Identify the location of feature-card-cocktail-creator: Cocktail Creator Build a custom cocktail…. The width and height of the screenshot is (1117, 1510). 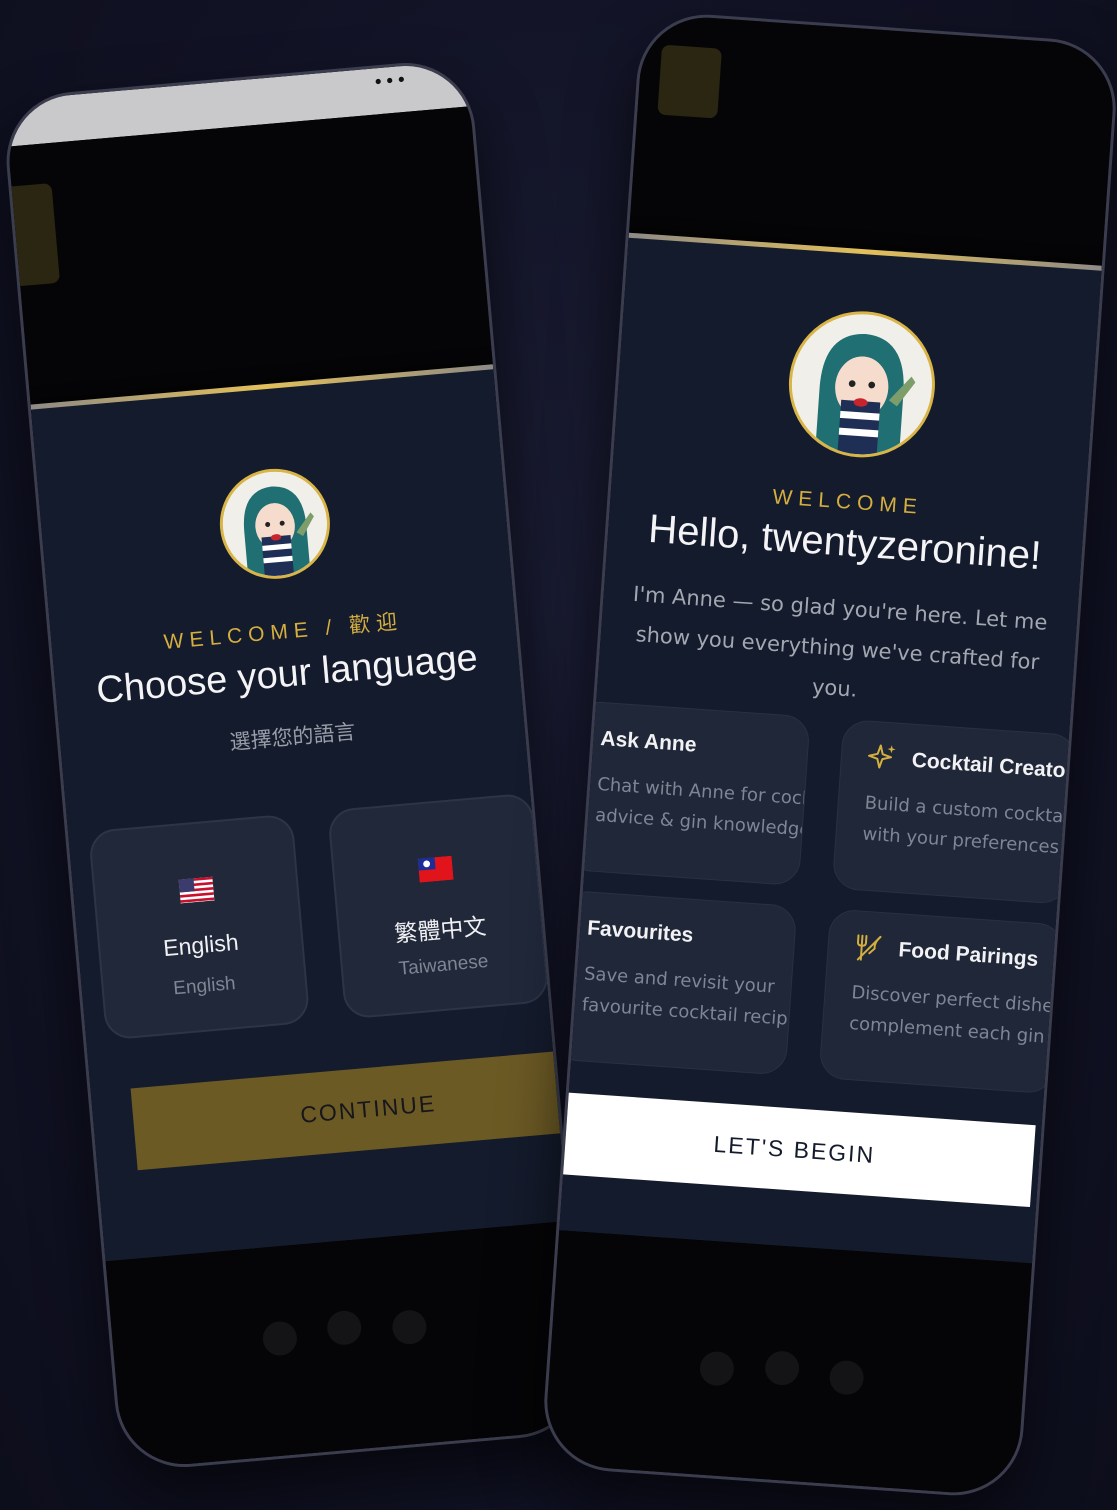
(954, 811).